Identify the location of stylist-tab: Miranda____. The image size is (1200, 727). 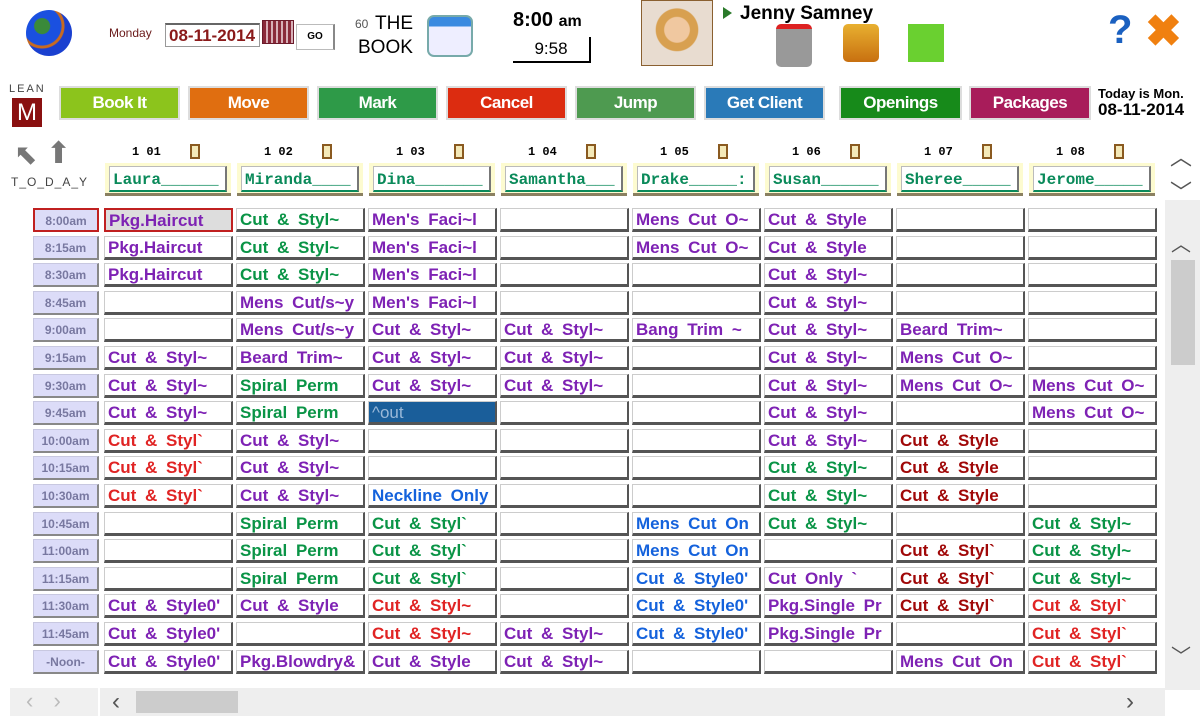
(300, 179).